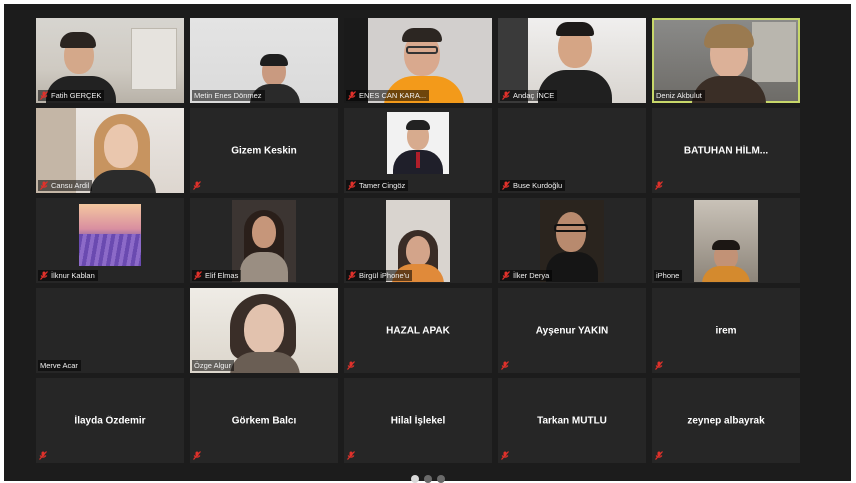 This screenshot has height=483, width=856. I want to click on page-dot-active, so click(414, 479).